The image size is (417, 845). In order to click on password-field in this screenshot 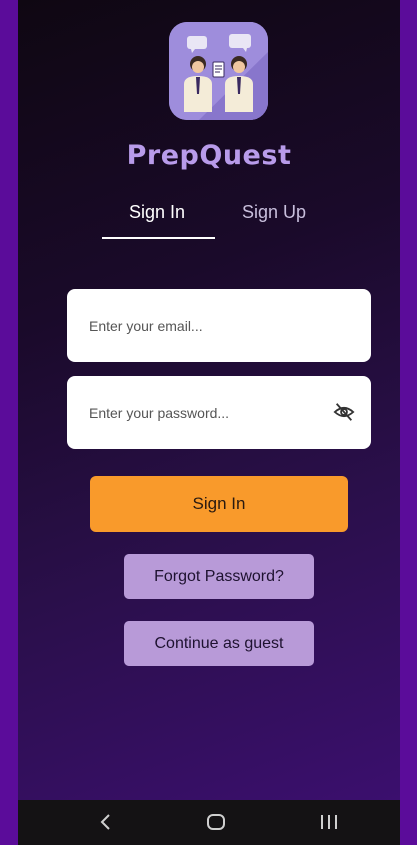, I will do `click(219, 412)`.